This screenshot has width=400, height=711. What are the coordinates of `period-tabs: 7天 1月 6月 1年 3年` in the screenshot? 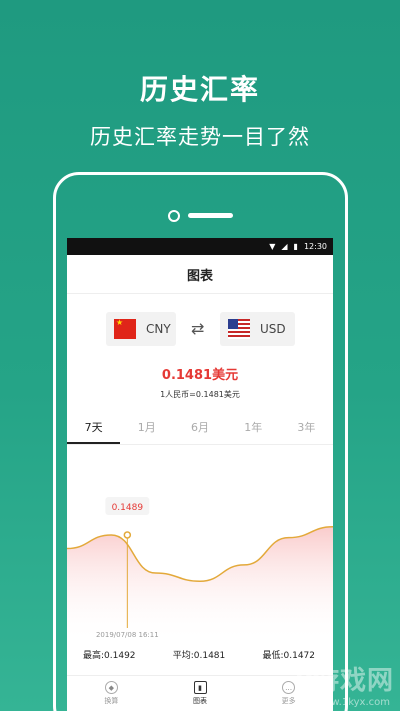 It's located at (200, 429).